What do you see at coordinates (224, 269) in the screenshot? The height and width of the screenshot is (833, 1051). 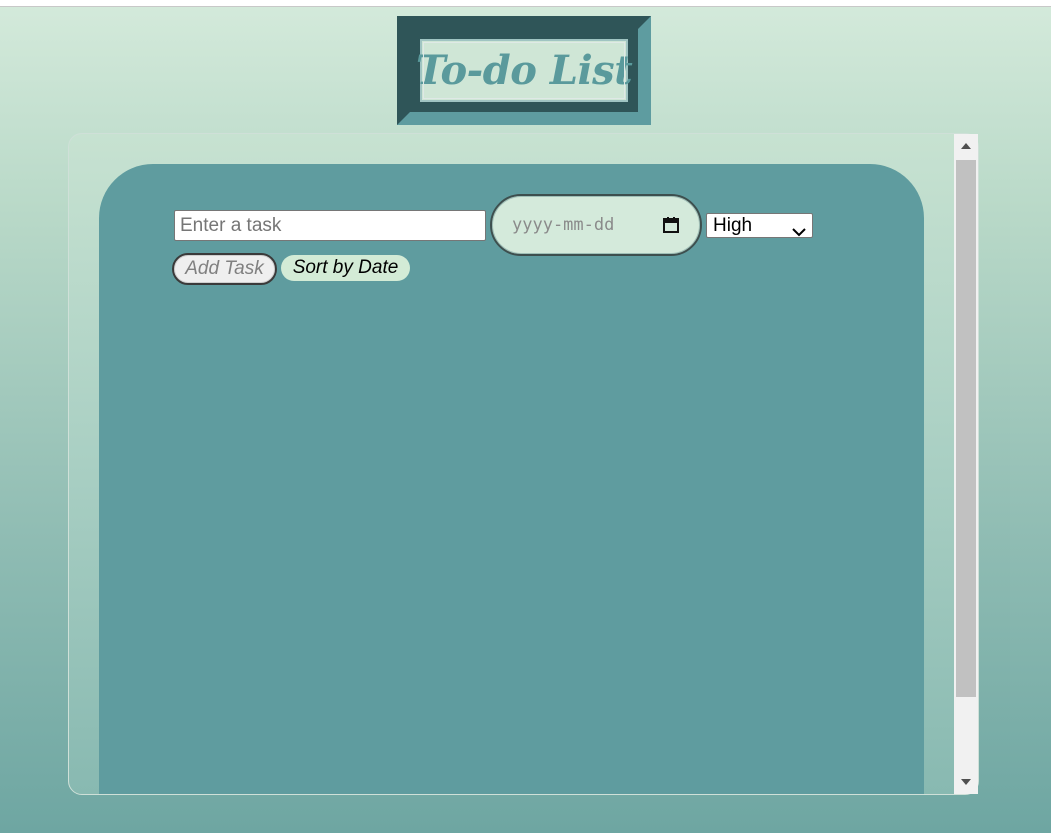 I see `add-task-button: Add Task` at bounding box center [224, 269].